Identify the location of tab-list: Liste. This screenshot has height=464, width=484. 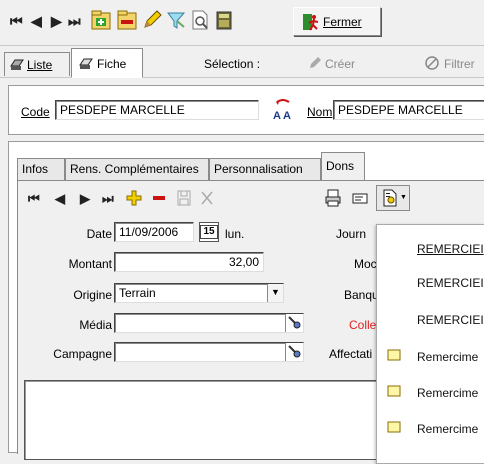
(37, 64).